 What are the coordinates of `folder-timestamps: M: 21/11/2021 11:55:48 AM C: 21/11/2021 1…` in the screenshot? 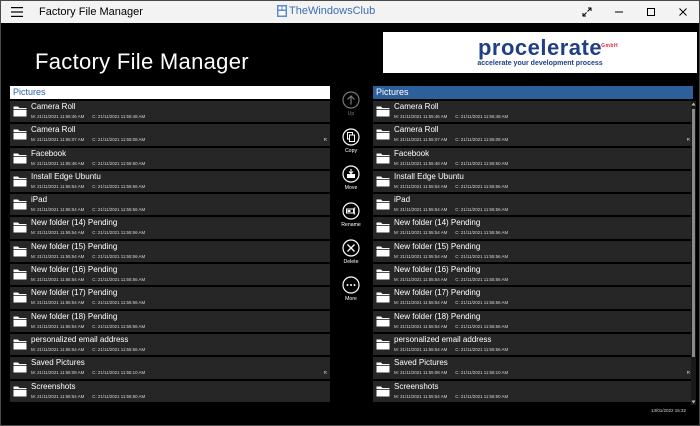 It's located at (88, 163).